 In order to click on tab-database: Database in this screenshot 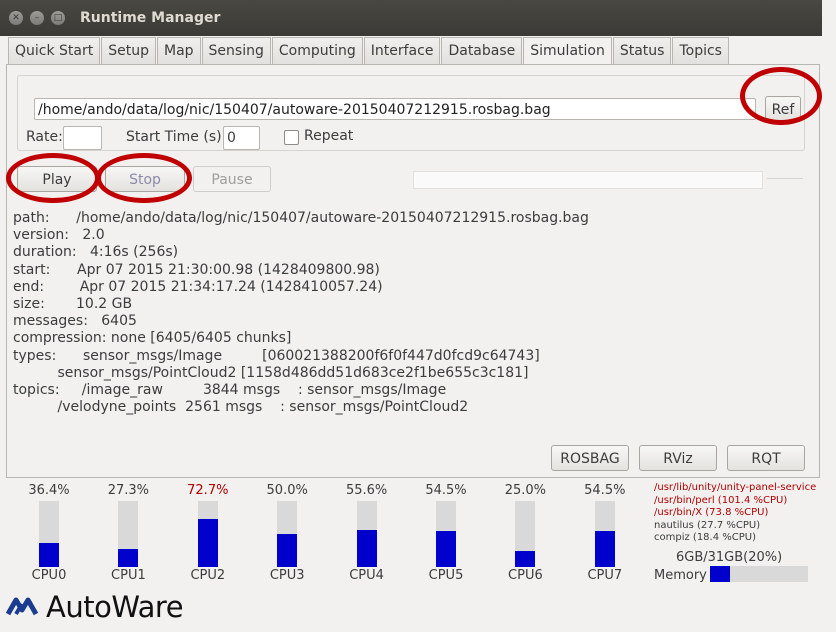, I will do `click(482, 50)`.